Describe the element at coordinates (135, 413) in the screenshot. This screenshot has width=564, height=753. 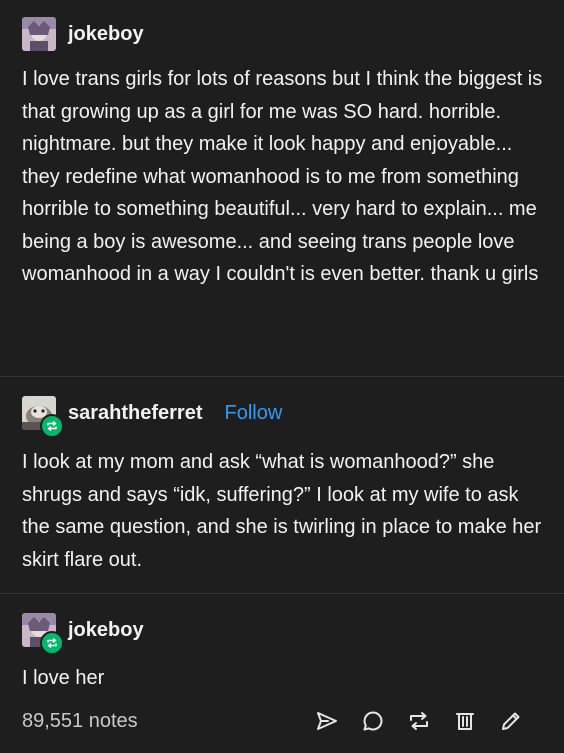
I see `username: sarahtheferret` at that location.